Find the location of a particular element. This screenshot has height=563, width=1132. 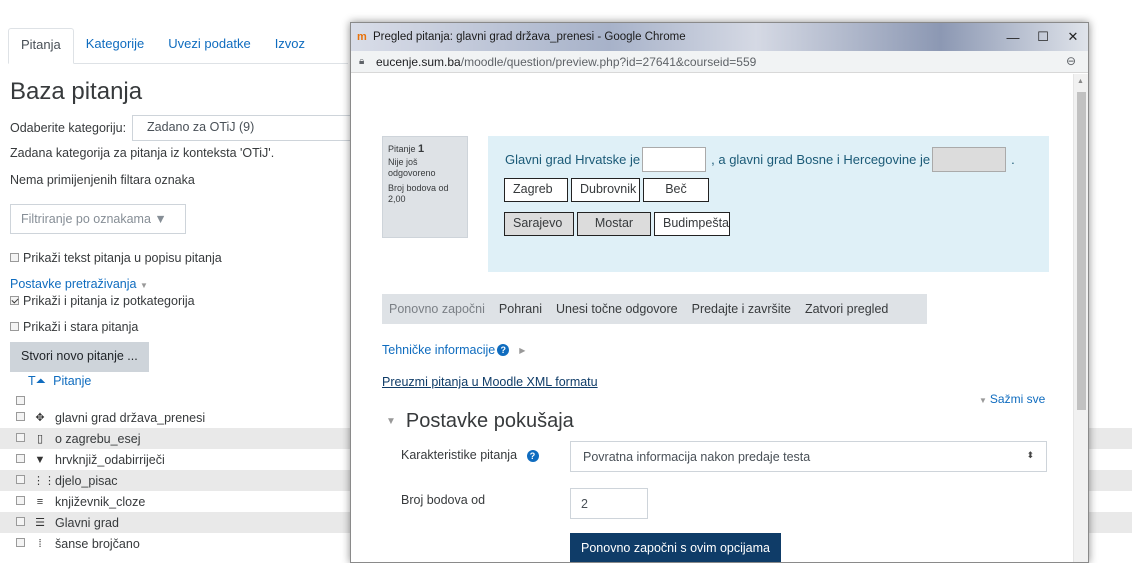

minimize-icon: — is located at coordinates (1013, 37).